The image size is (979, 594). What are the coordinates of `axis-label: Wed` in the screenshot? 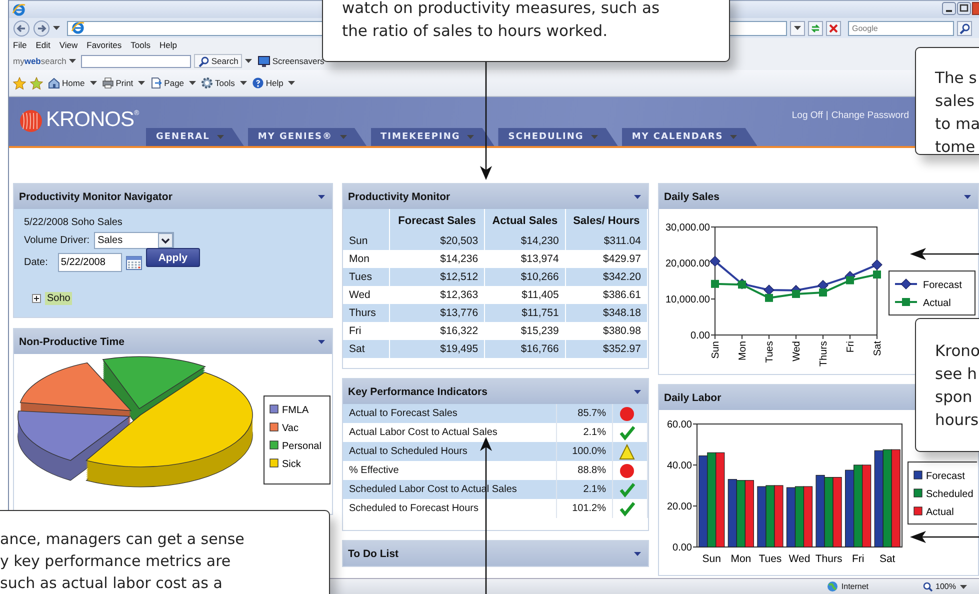 It's located at (799, 559).